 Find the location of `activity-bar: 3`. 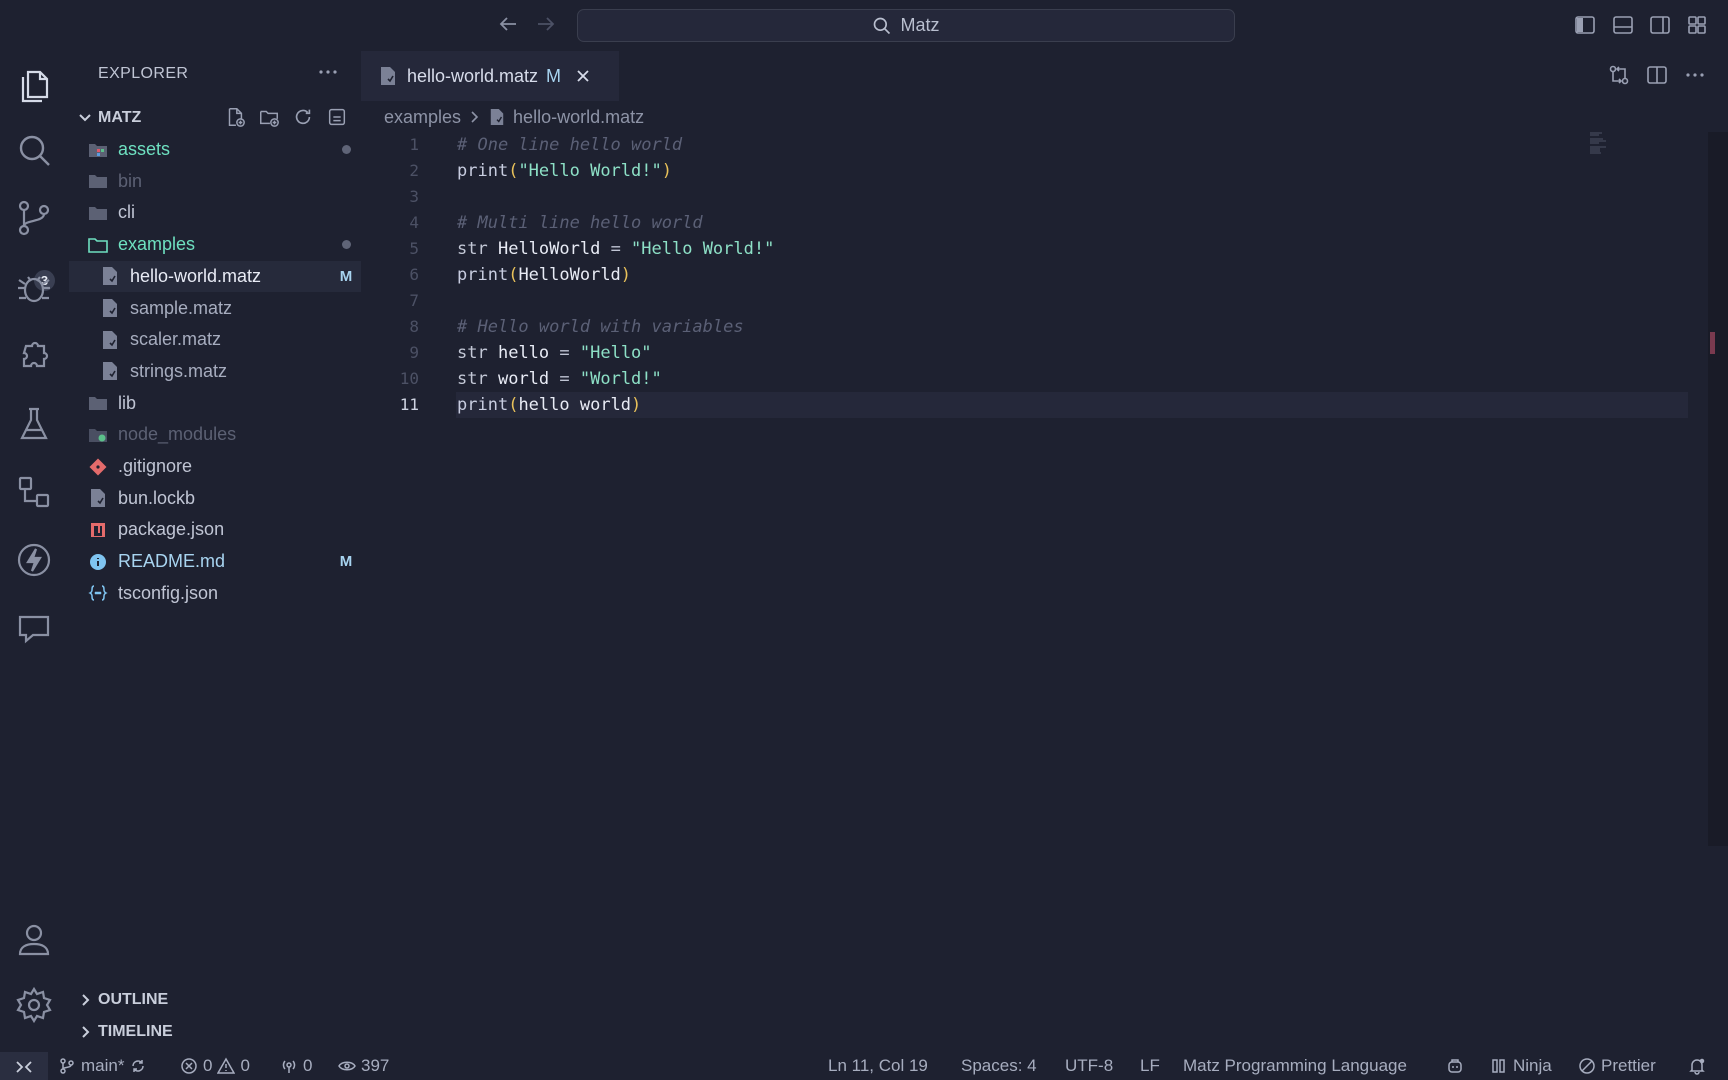

activity-bar: 3 is located at coordinates (34, 550).